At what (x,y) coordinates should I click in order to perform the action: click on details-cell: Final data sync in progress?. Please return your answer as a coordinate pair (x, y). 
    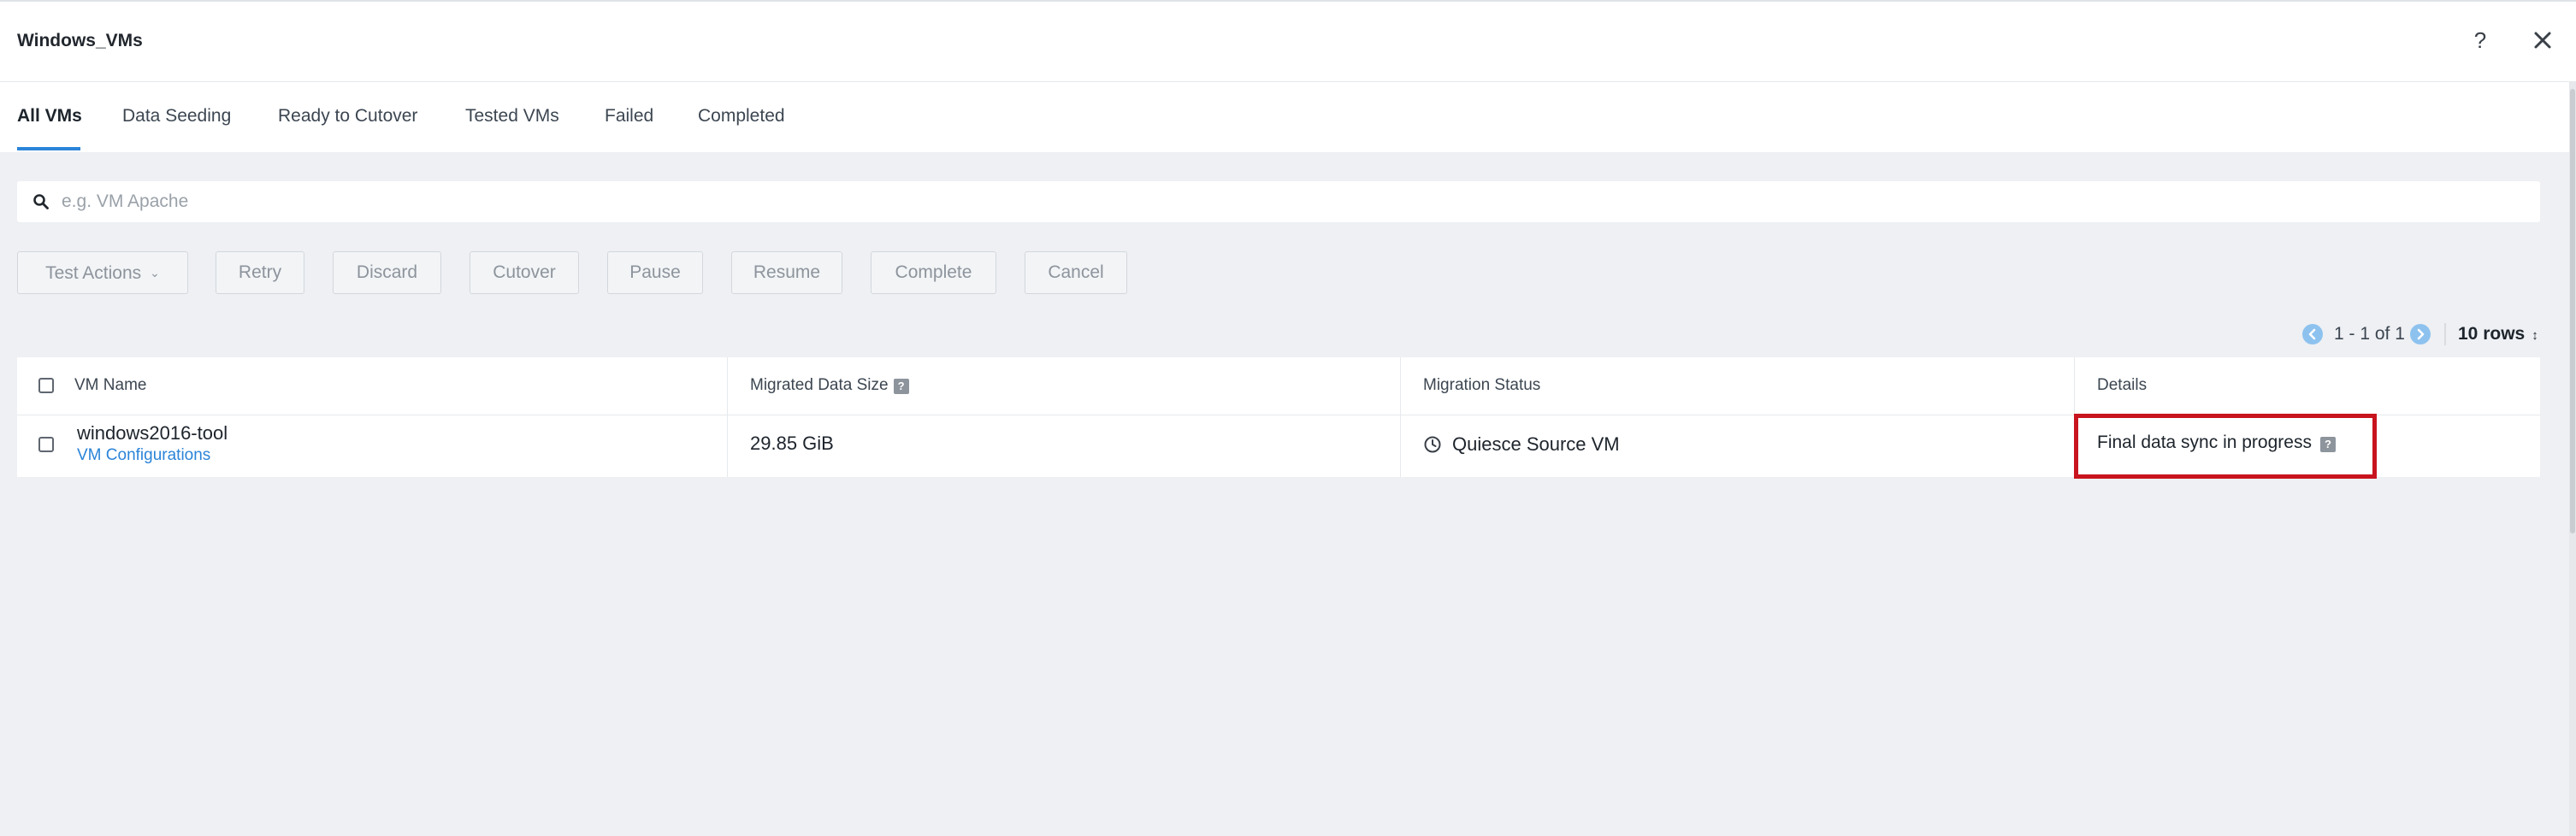
    Looking at the image, I should click on (2216, 443).